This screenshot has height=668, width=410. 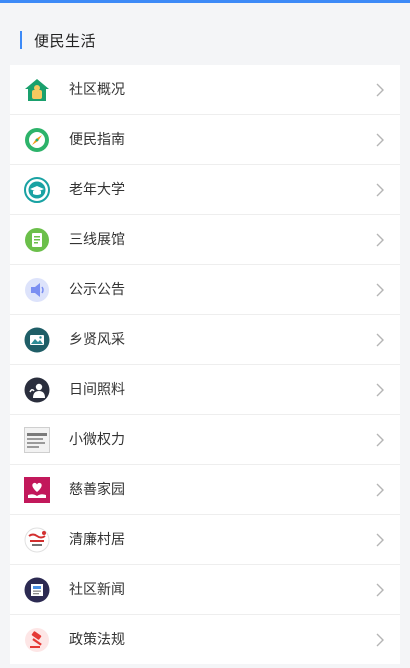 What do you see at coordinates (97, 490) in the screenshot?
I see `list-item-label: 慈善家园` at bounding box center [97, 490].